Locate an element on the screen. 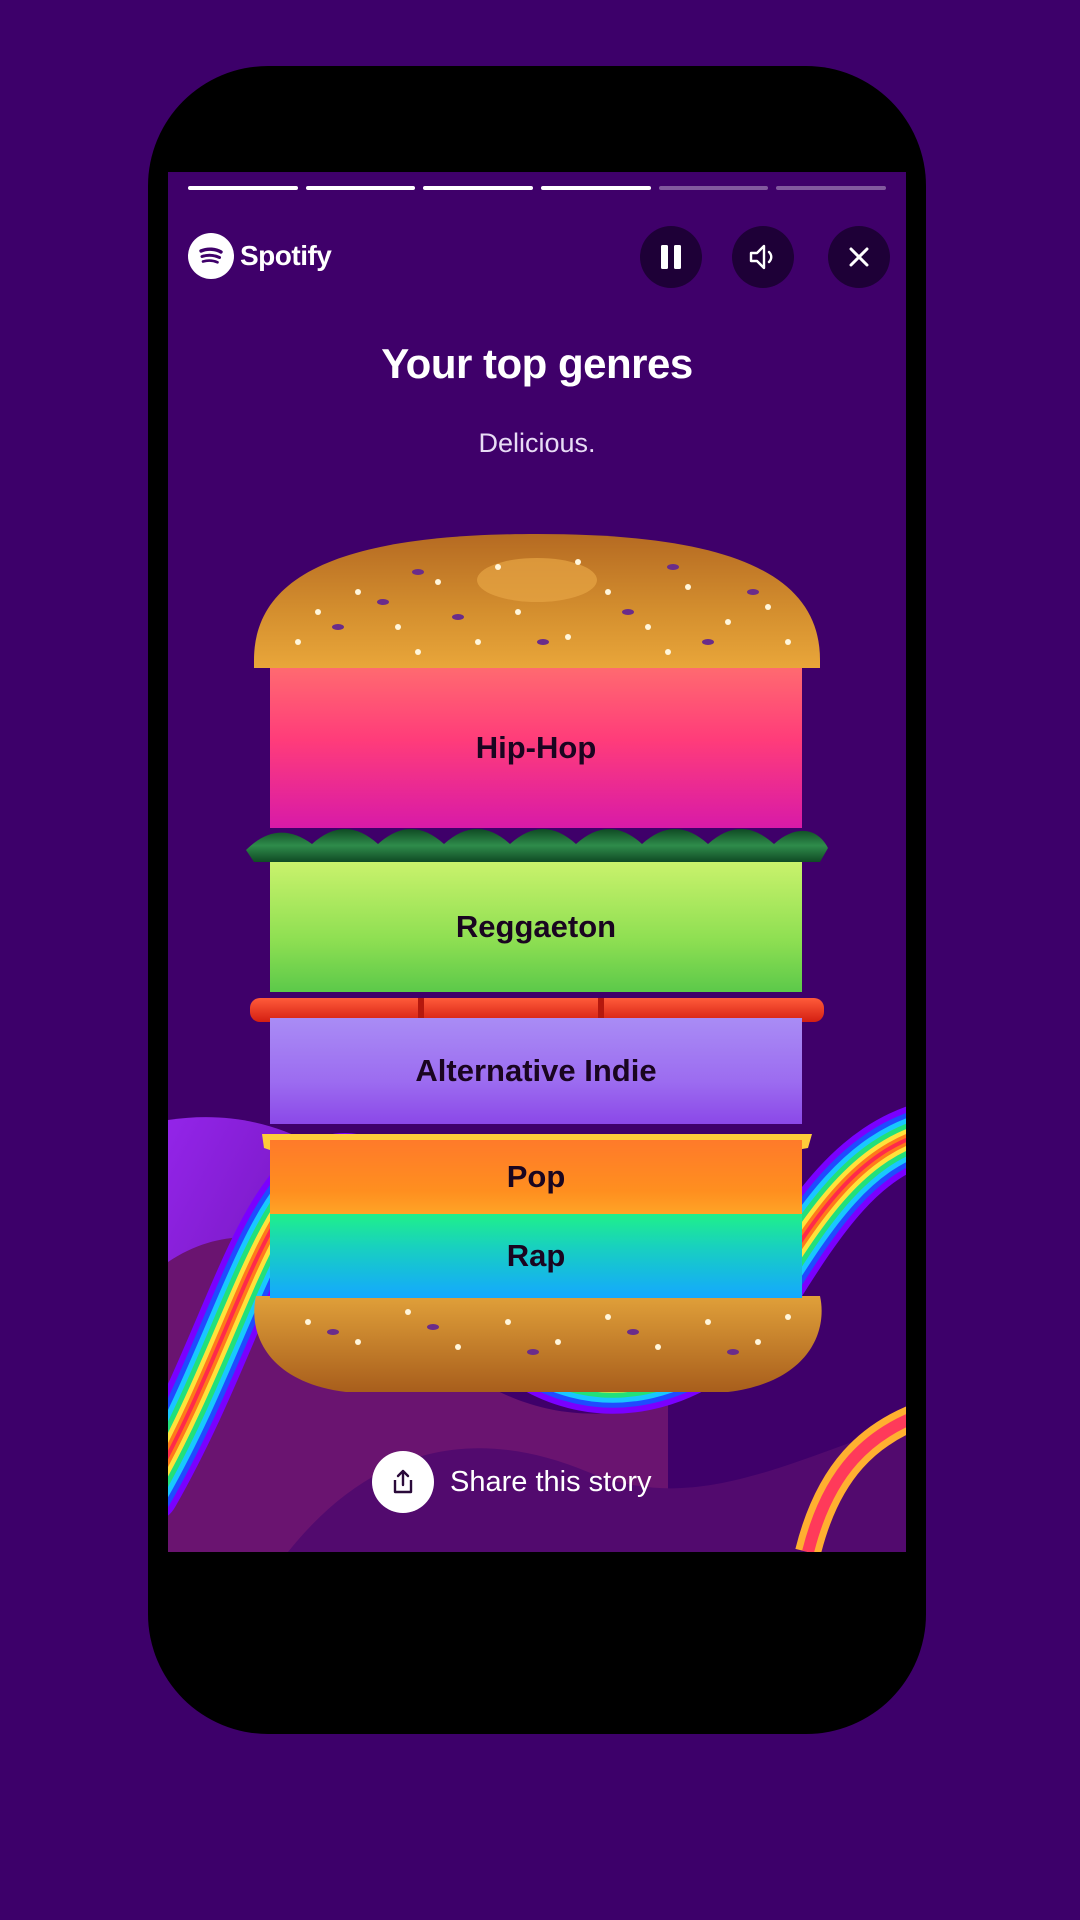  share-story-button: Share this story is located at coordinates (511, 1482).